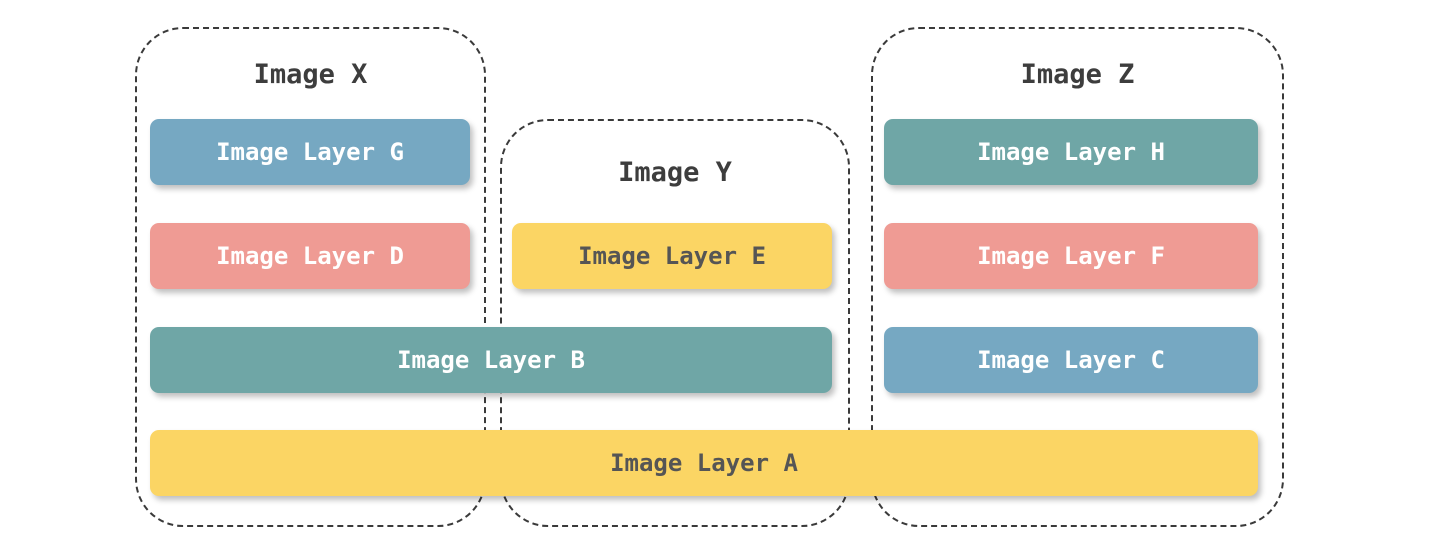 The width and height of the screenshot is (1434, 554). I want to click on image-layer-e: Image Layer E, so click(672, 256).